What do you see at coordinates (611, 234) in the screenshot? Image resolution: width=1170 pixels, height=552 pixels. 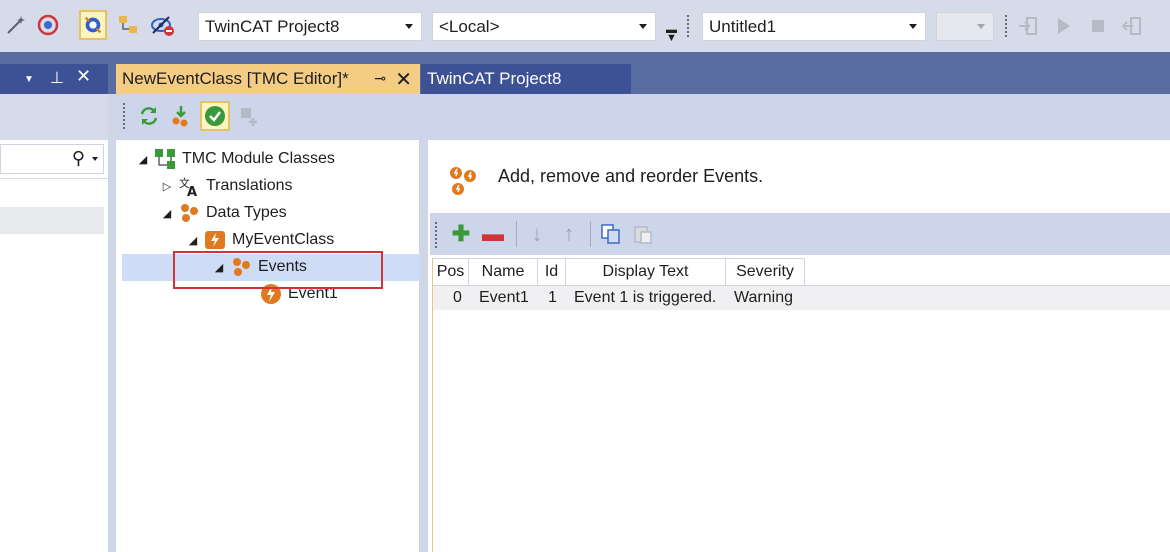 I see `copy-icon` at bounding box center [611, 234].